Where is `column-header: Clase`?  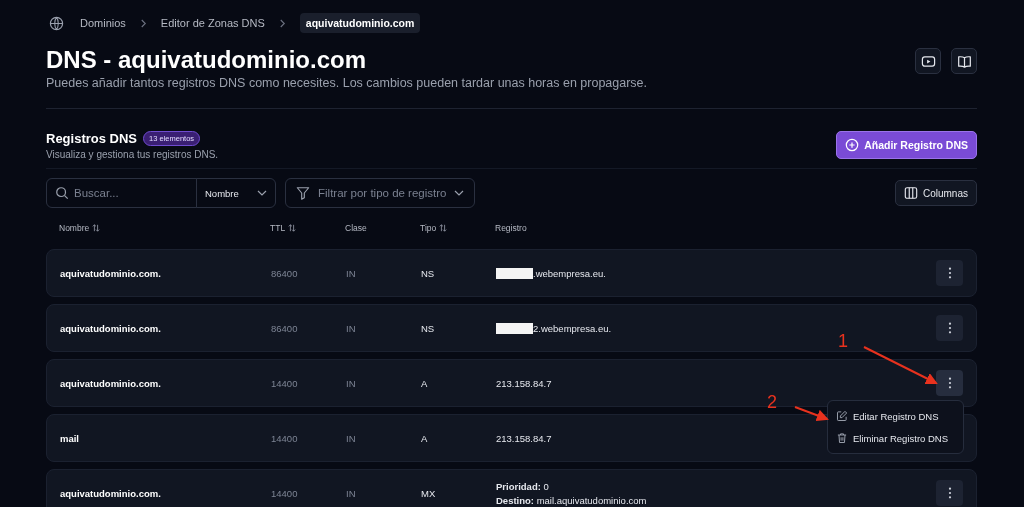 column-header: Clase is located at coordinates (382, 228).